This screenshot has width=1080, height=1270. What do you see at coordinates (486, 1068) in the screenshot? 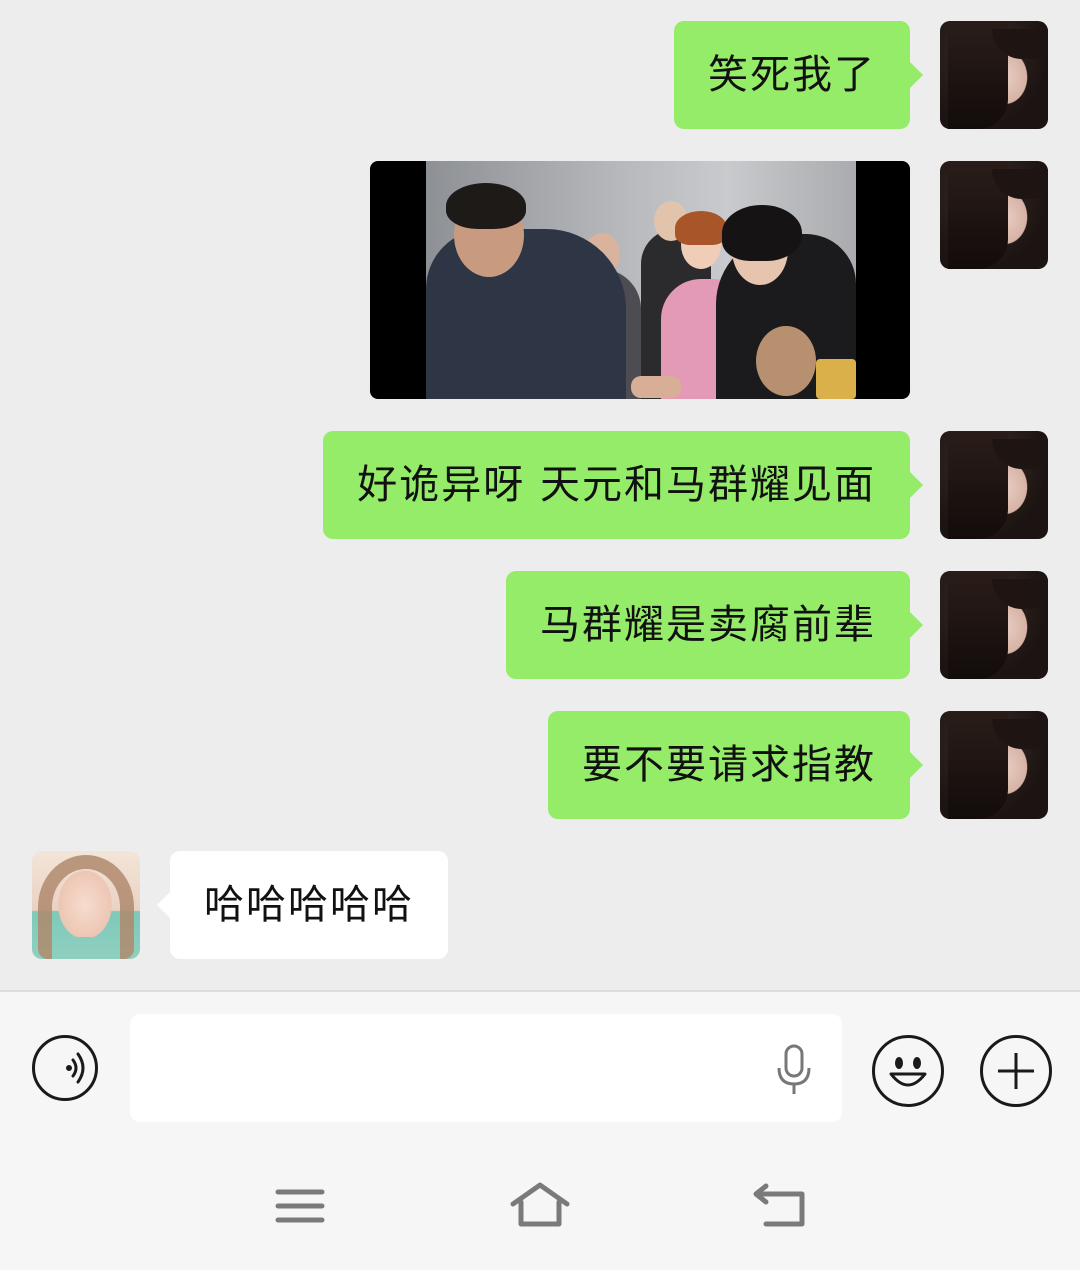
I see `message-input` at bounding box center [486, 1068].